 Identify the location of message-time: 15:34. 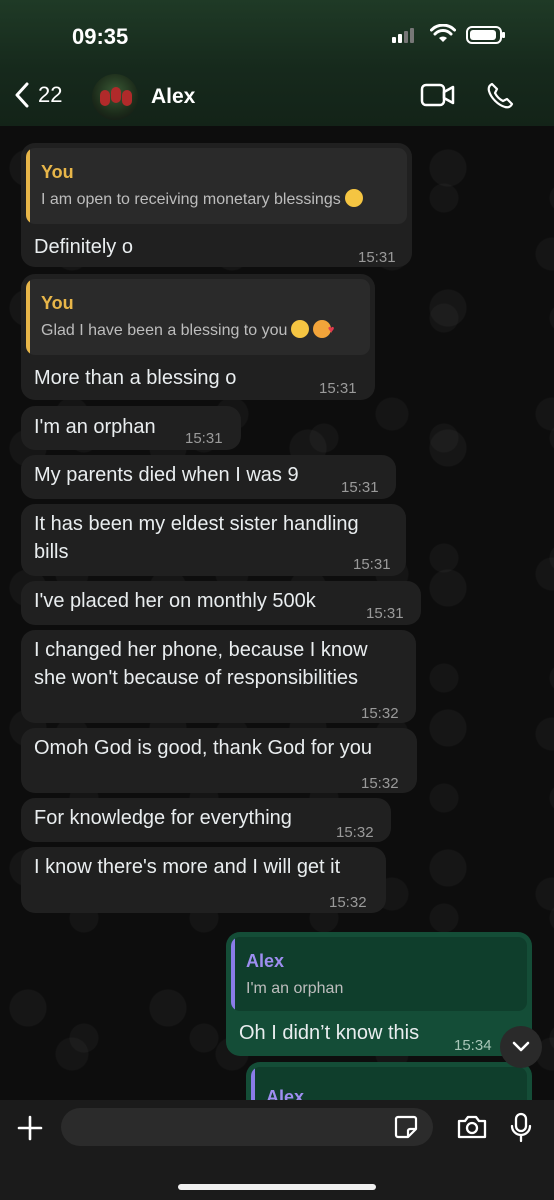
(473, 1045).